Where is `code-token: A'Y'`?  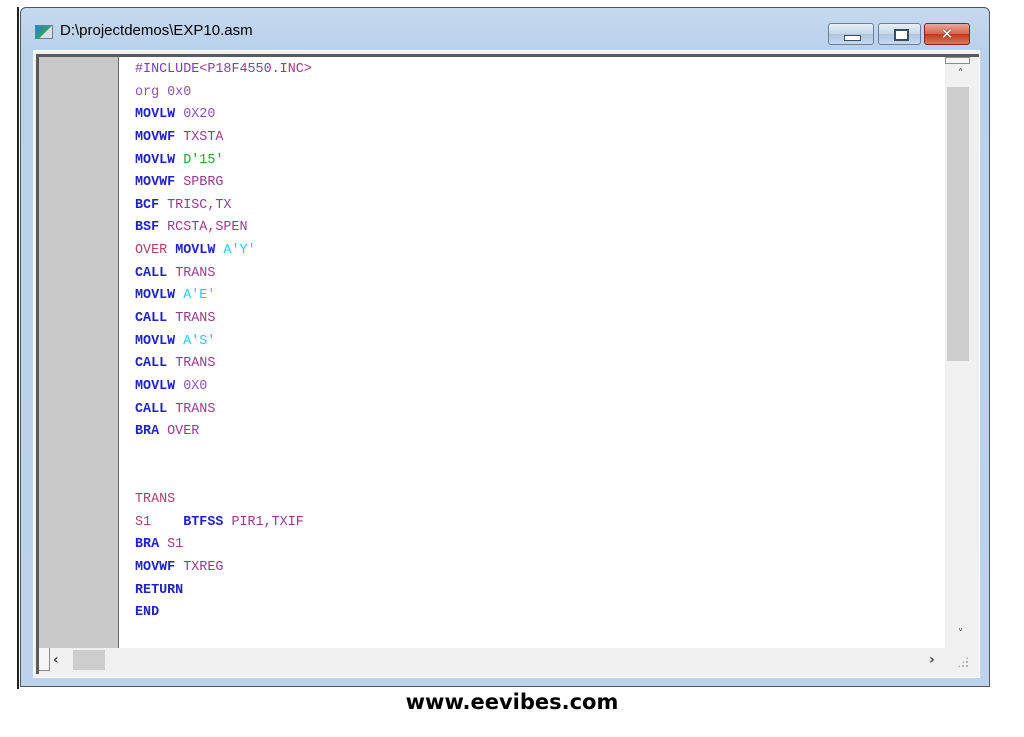
code-token: A'Y' is located at coordinates (235, 251).